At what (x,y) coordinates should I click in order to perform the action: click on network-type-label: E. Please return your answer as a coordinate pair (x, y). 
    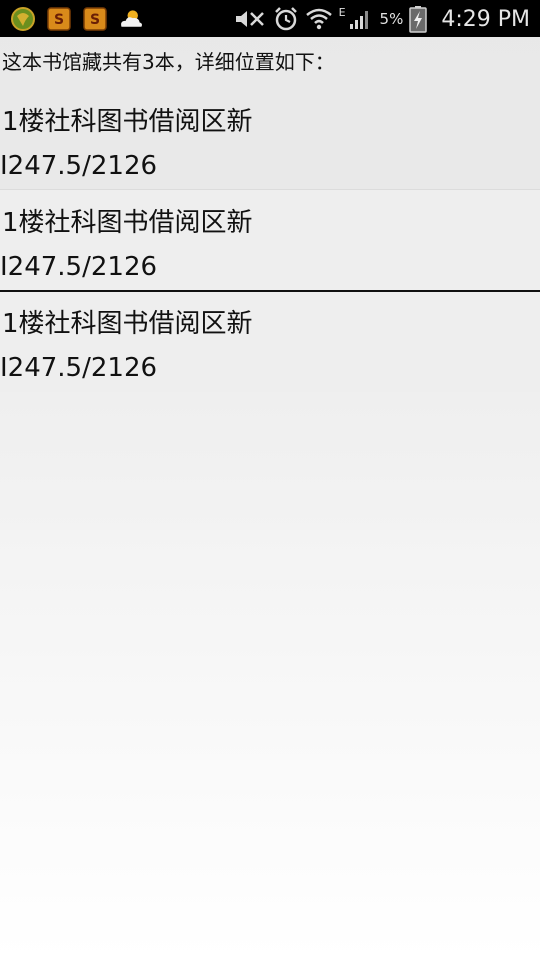
    Looking at the image, I should click on (342, 12).